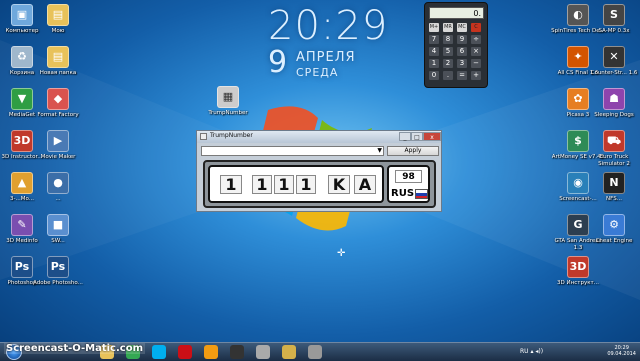  I want to click on app-icon: ◆, so click(58, 99).